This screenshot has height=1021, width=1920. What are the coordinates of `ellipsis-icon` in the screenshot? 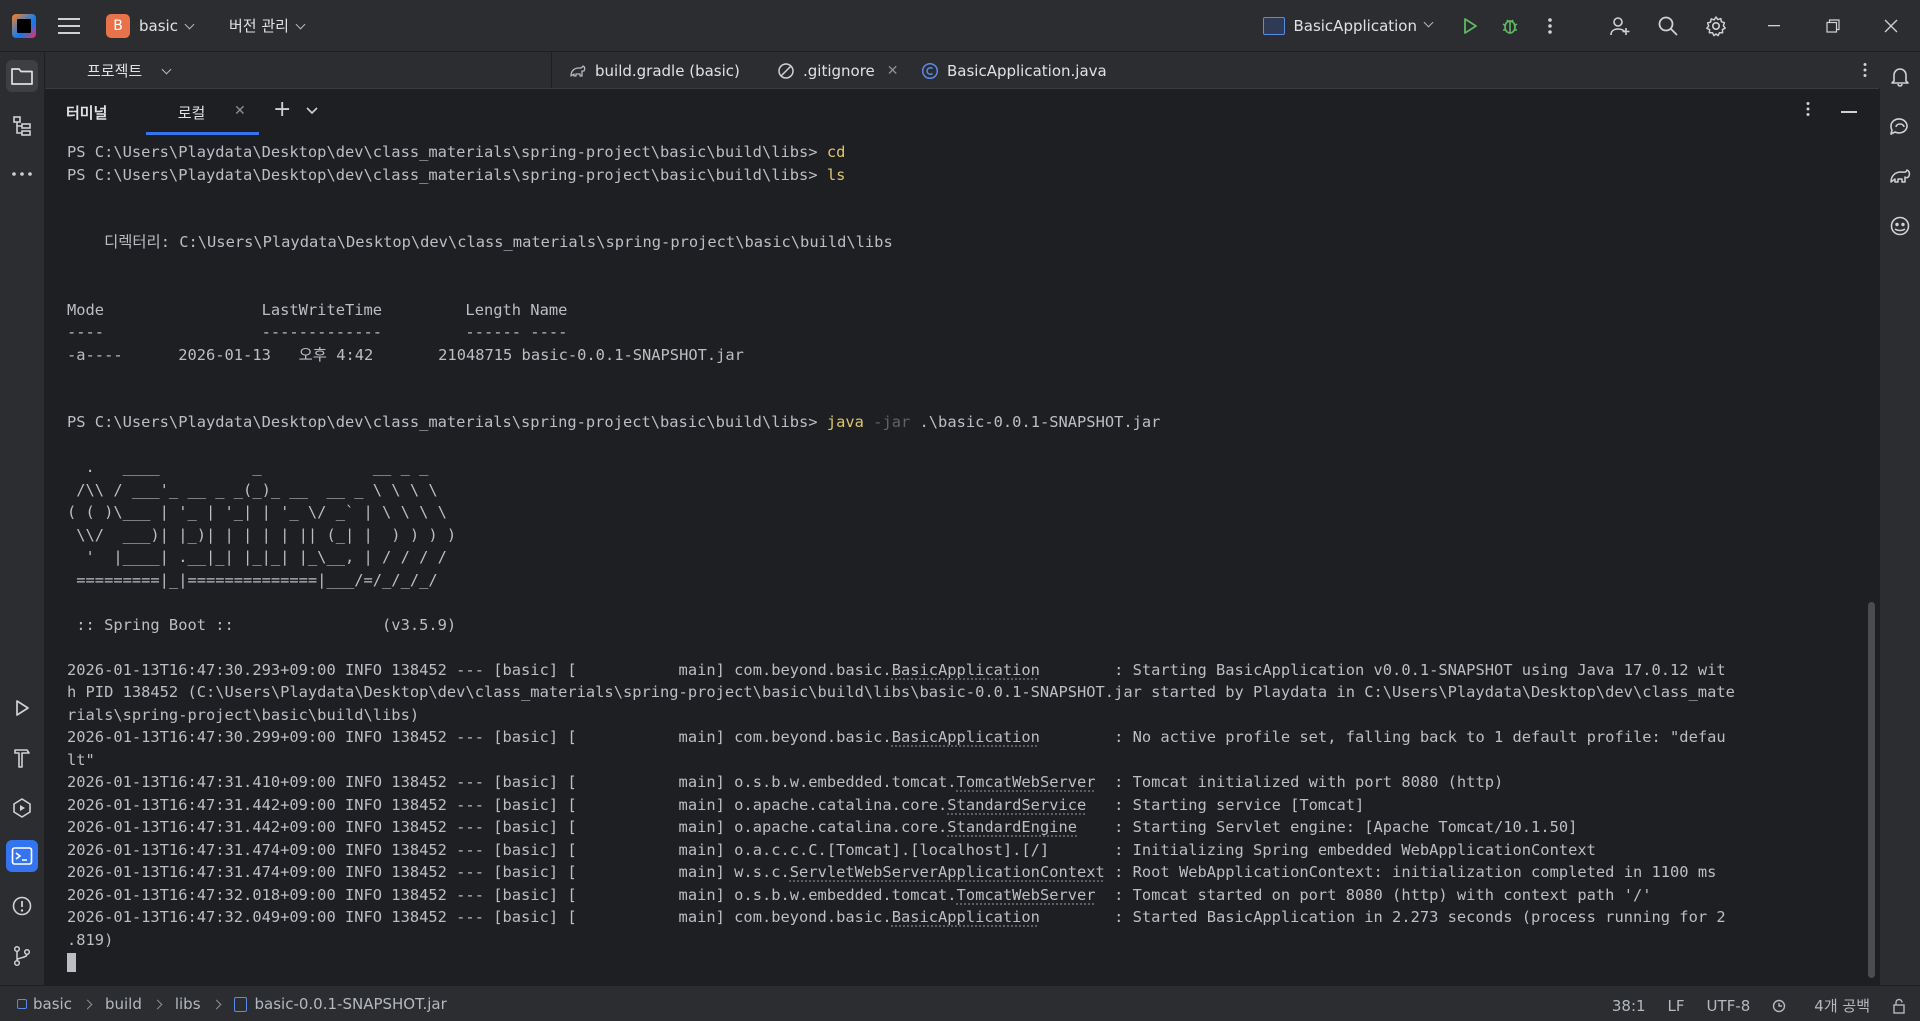 It's located at (22, 174).